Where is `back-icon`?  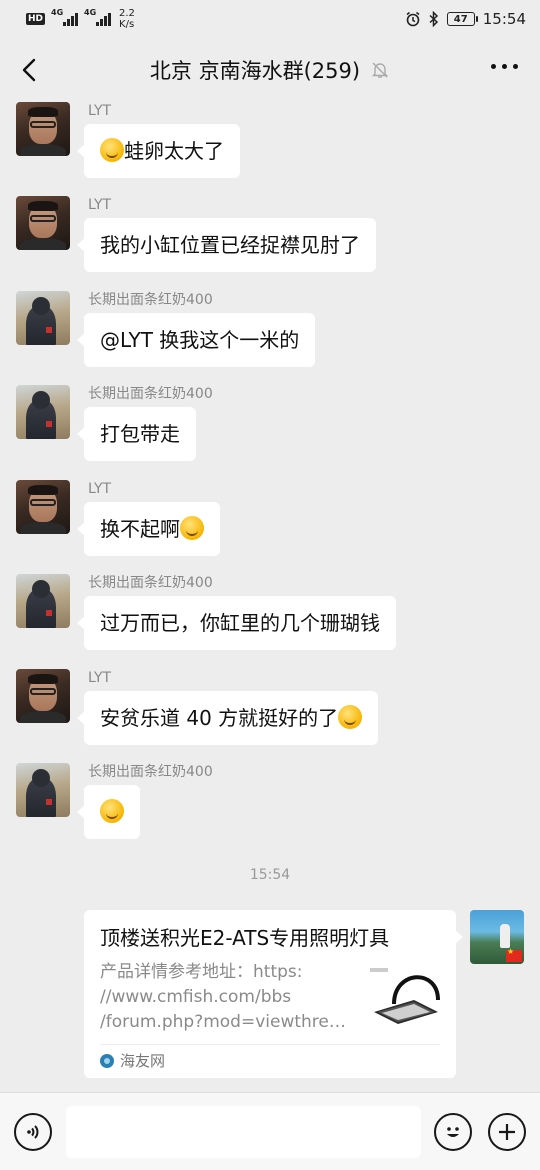 back-icon is located at coordinates (30, 70).